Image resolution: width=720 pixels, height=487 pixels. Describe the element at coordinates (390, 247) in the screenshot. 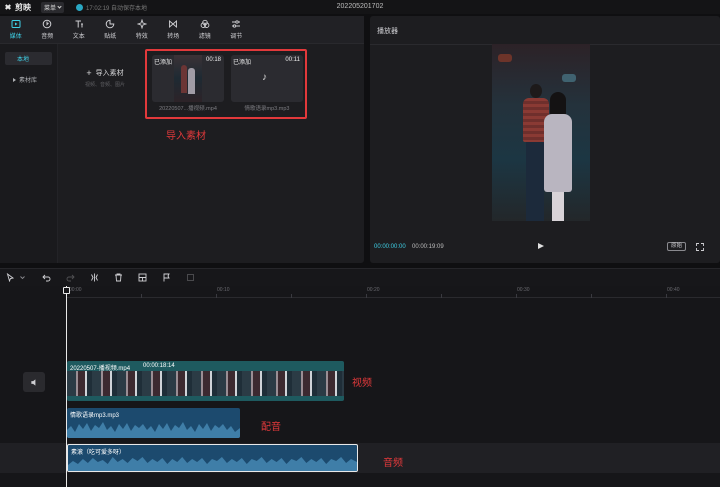

I see `current-time: 00:00:00:00` at that location.